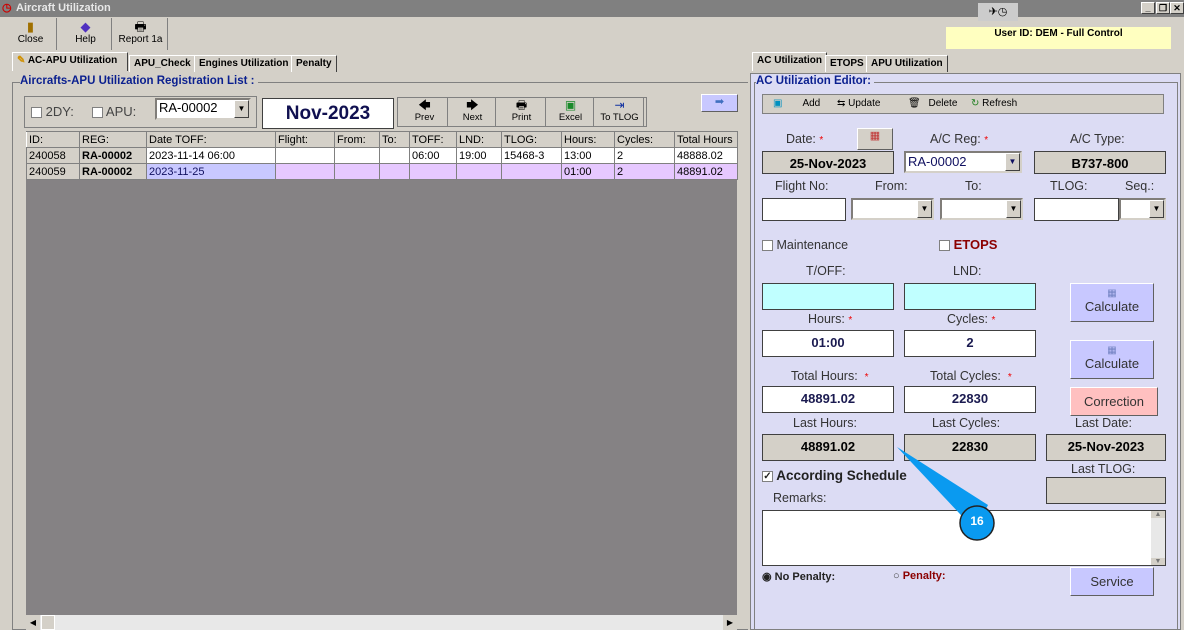 This screenshot has width=1184, height=630. I want to click on calendar-button: ▦, so click(875, 139).